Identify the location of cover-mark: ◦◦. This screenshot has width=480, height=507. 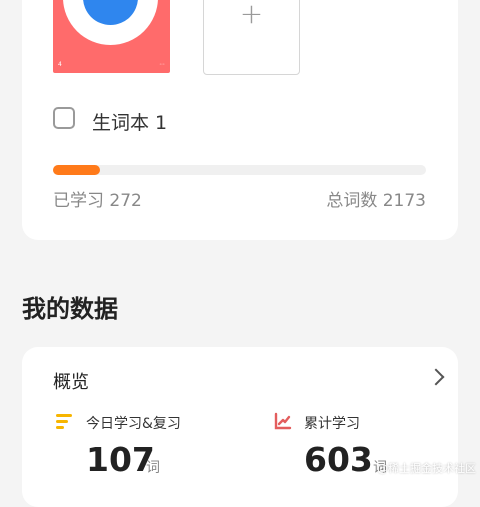
(162, 65).